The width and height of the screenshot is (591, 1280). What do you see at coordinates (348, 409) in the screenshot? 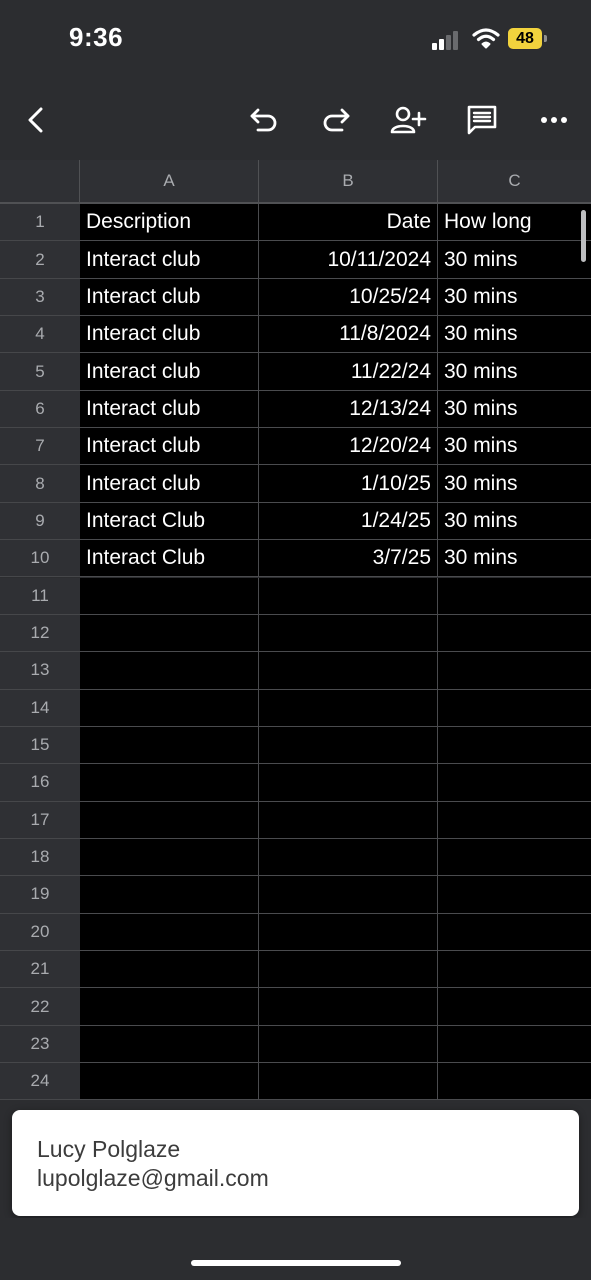
I see `table-cell: 12/13/24` at bounding box center [348, 409].